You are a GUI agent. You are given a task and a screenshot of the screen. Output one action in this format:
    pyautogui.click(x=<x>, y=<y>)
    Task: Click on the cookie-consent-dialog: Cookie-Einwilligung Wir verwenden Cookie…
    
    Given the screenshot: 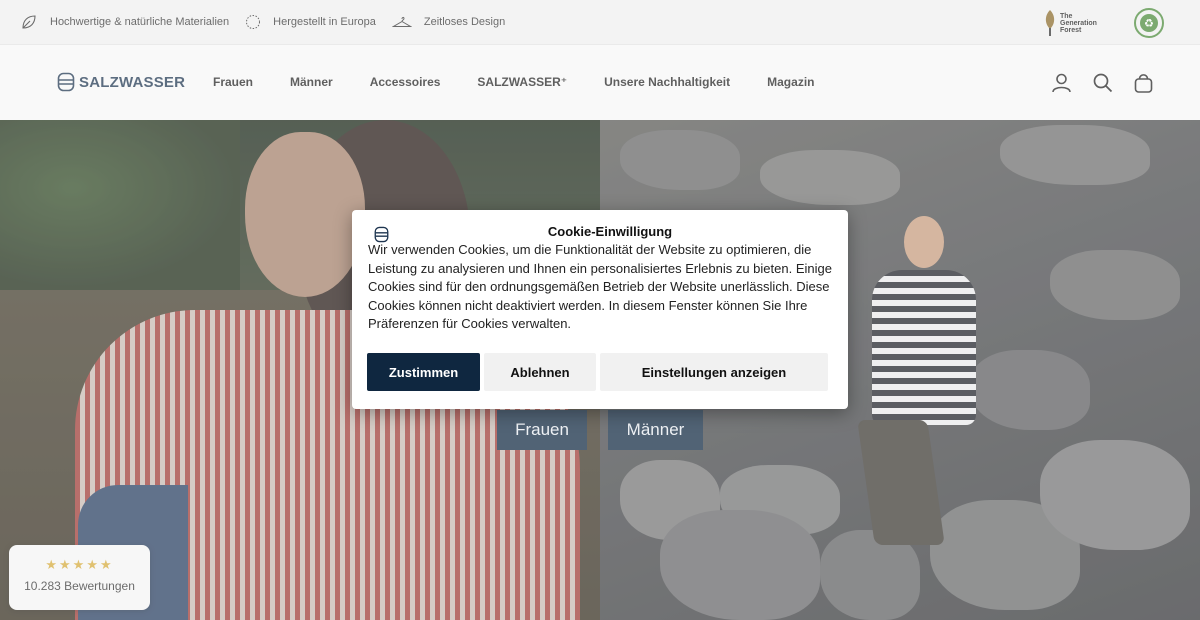 What is the action you would take?
    pyautogui.click(x=600, y=309)
    